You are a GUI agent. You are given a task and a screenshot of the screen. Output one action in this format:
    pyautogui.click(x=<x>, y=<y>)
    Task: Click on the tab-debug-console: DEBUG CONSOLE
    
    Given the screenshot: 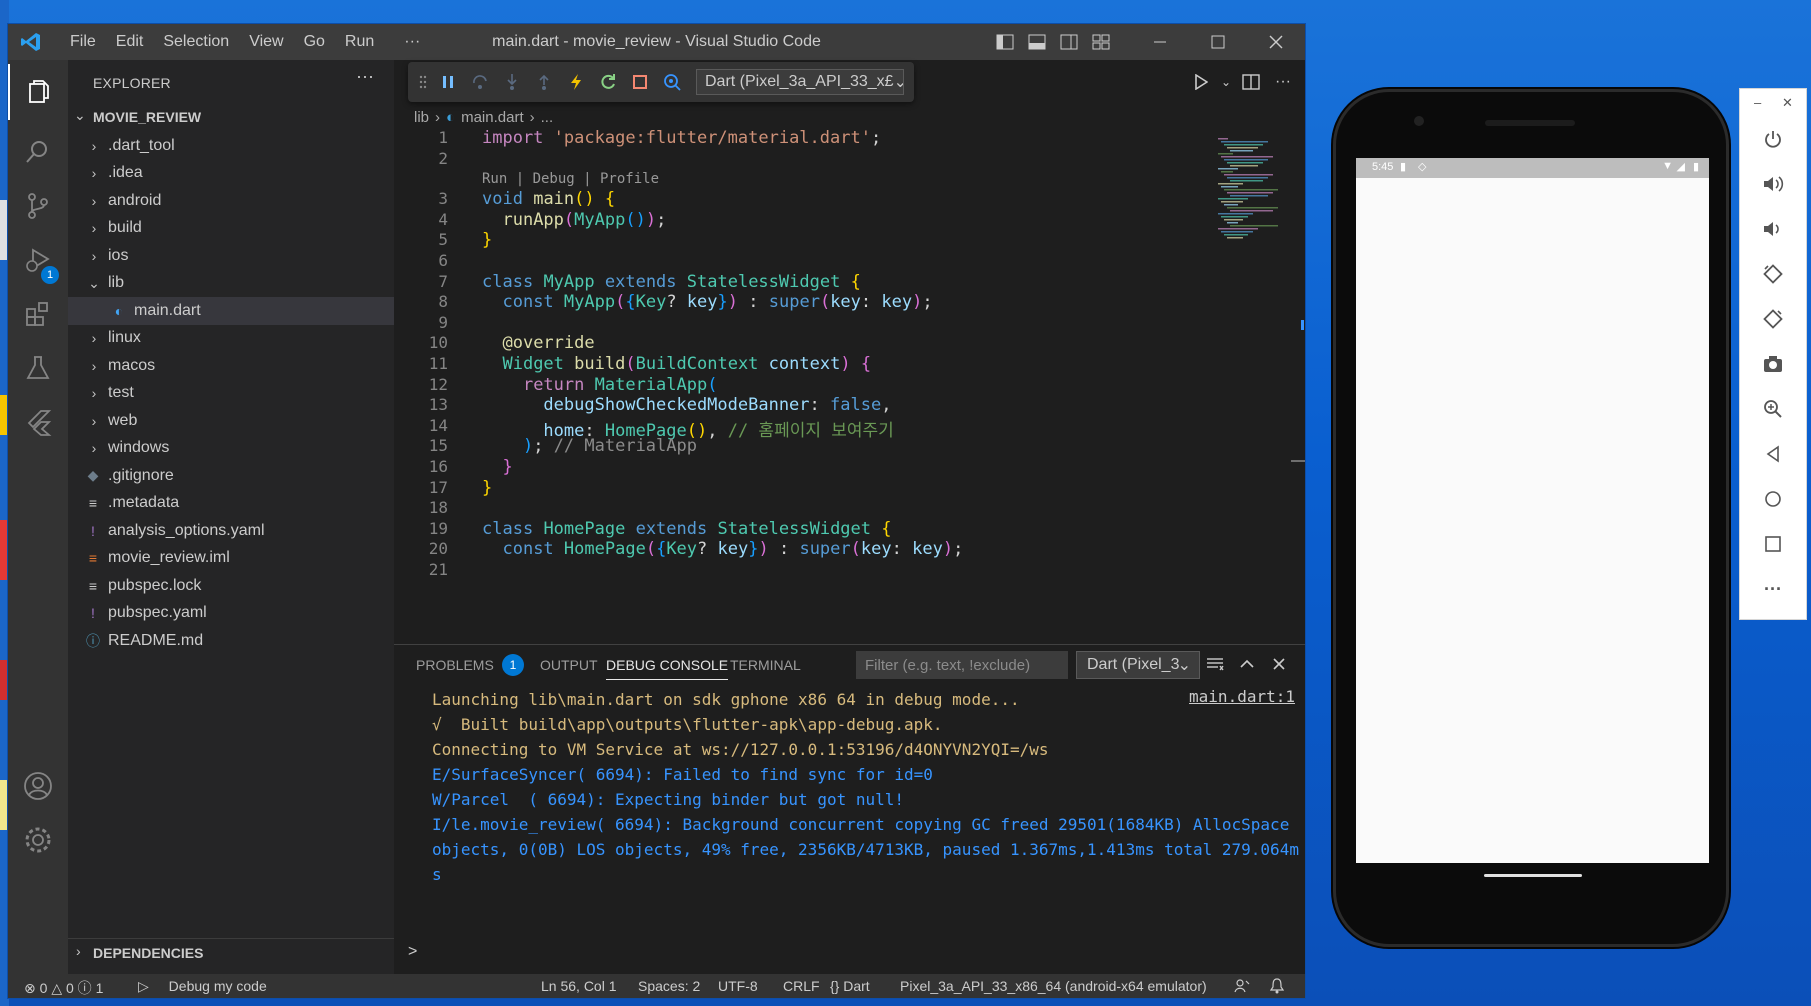 What is the action you would take?
    pyautogui.click(x=667, y=668)
    